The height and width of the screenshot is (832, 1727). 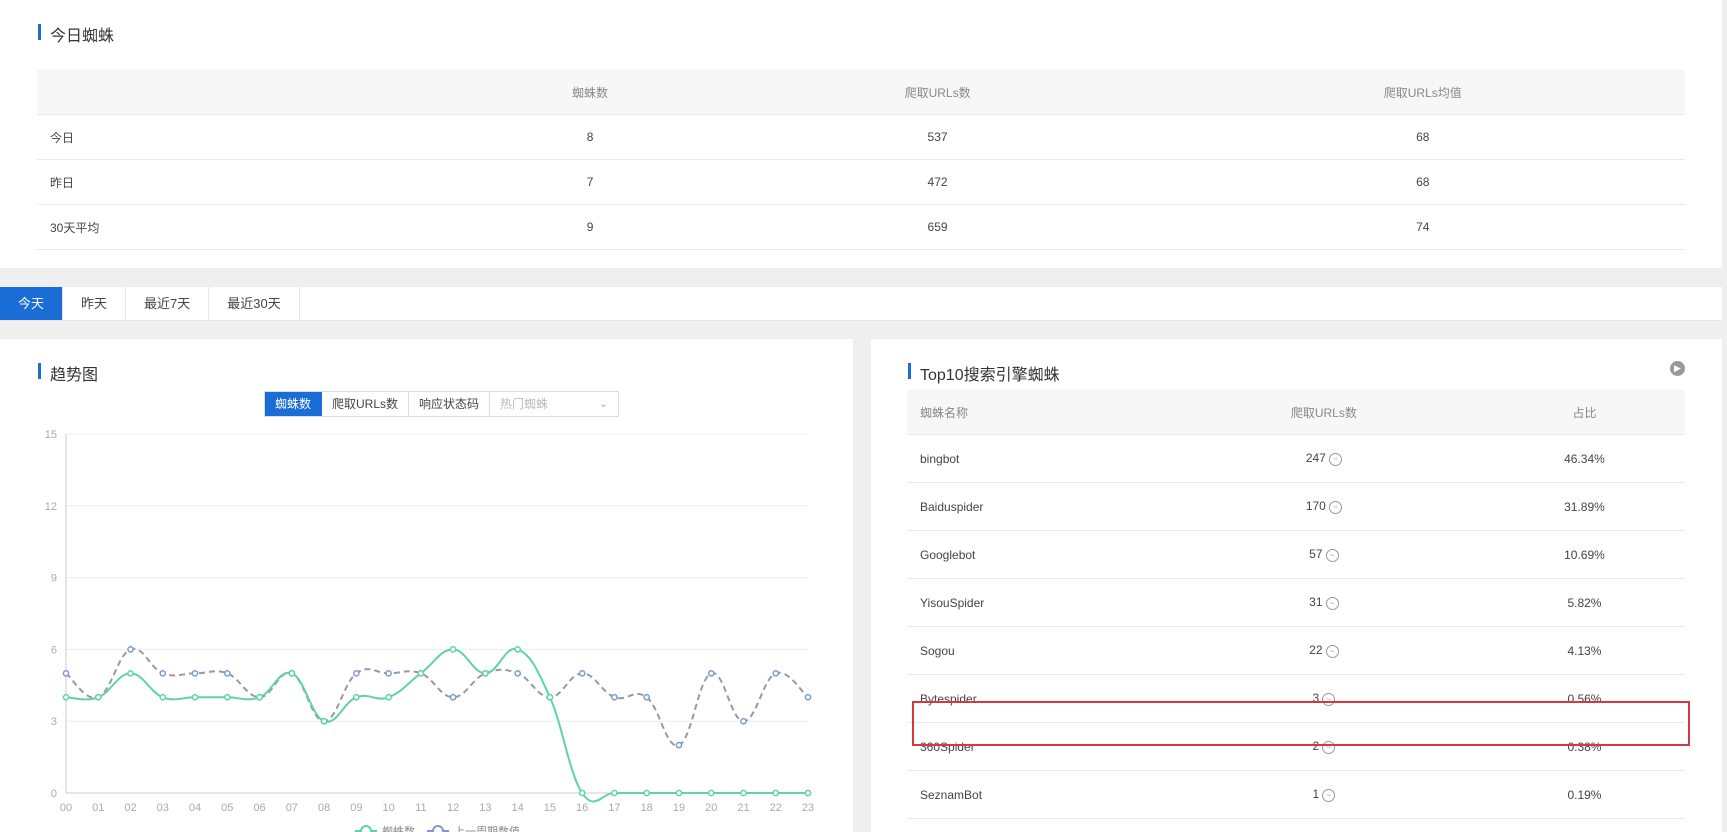 What do you see at coordinates (1584, 506) in the screenshot?
I see `share: 31.89%` at bounding box center [1584, 506].